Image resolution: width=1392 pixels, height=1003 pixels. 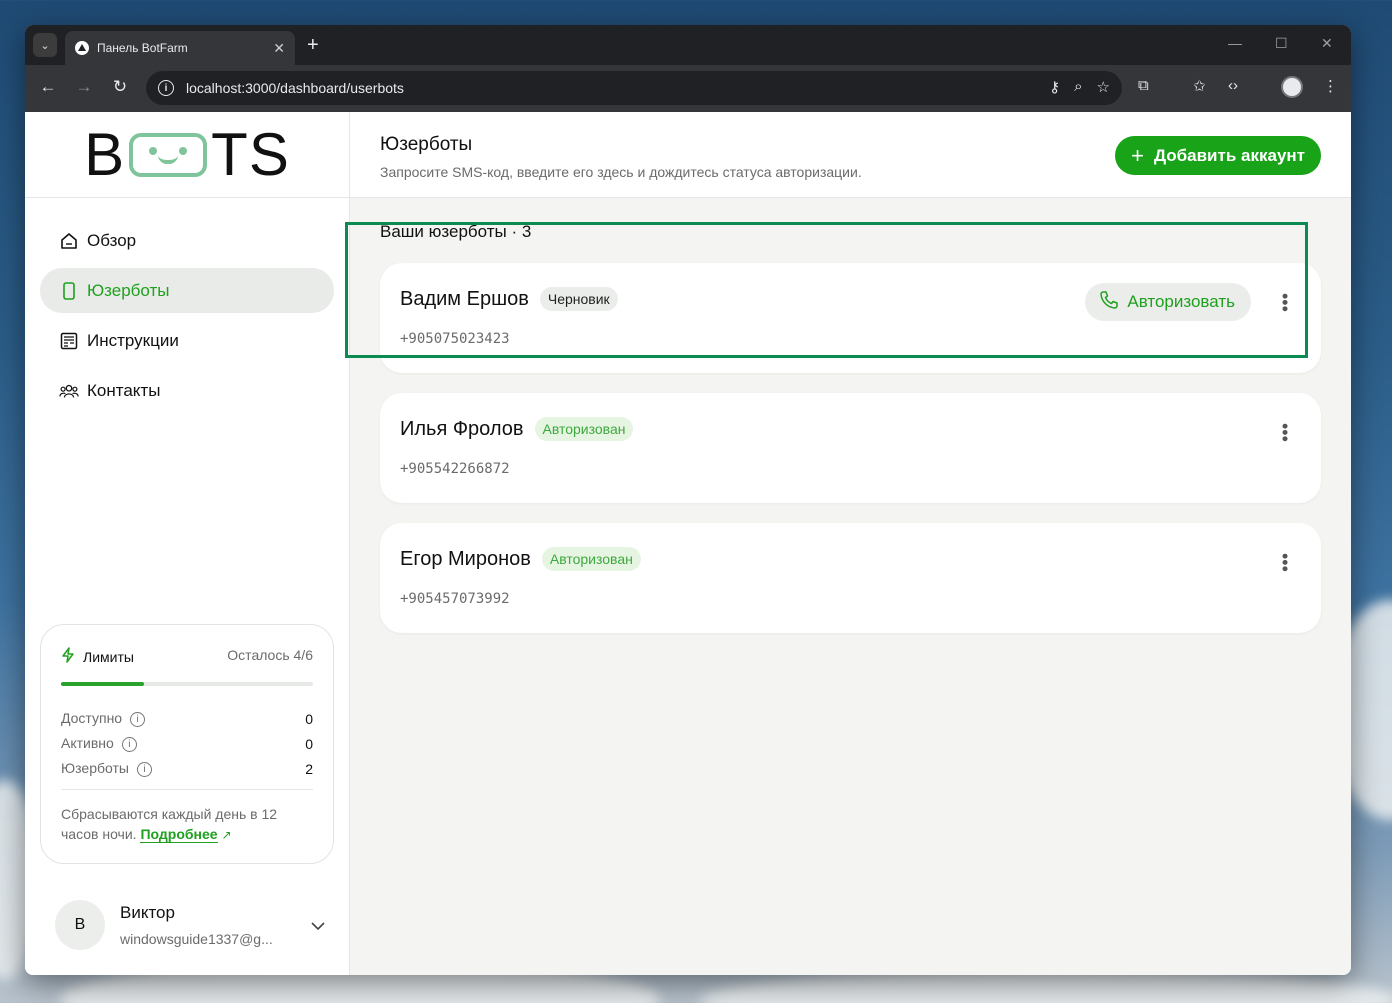 What do you see at coordinates (147, 912) in the screenshot?
I see `user-name: Виктор` at bounding box center [147, 912].